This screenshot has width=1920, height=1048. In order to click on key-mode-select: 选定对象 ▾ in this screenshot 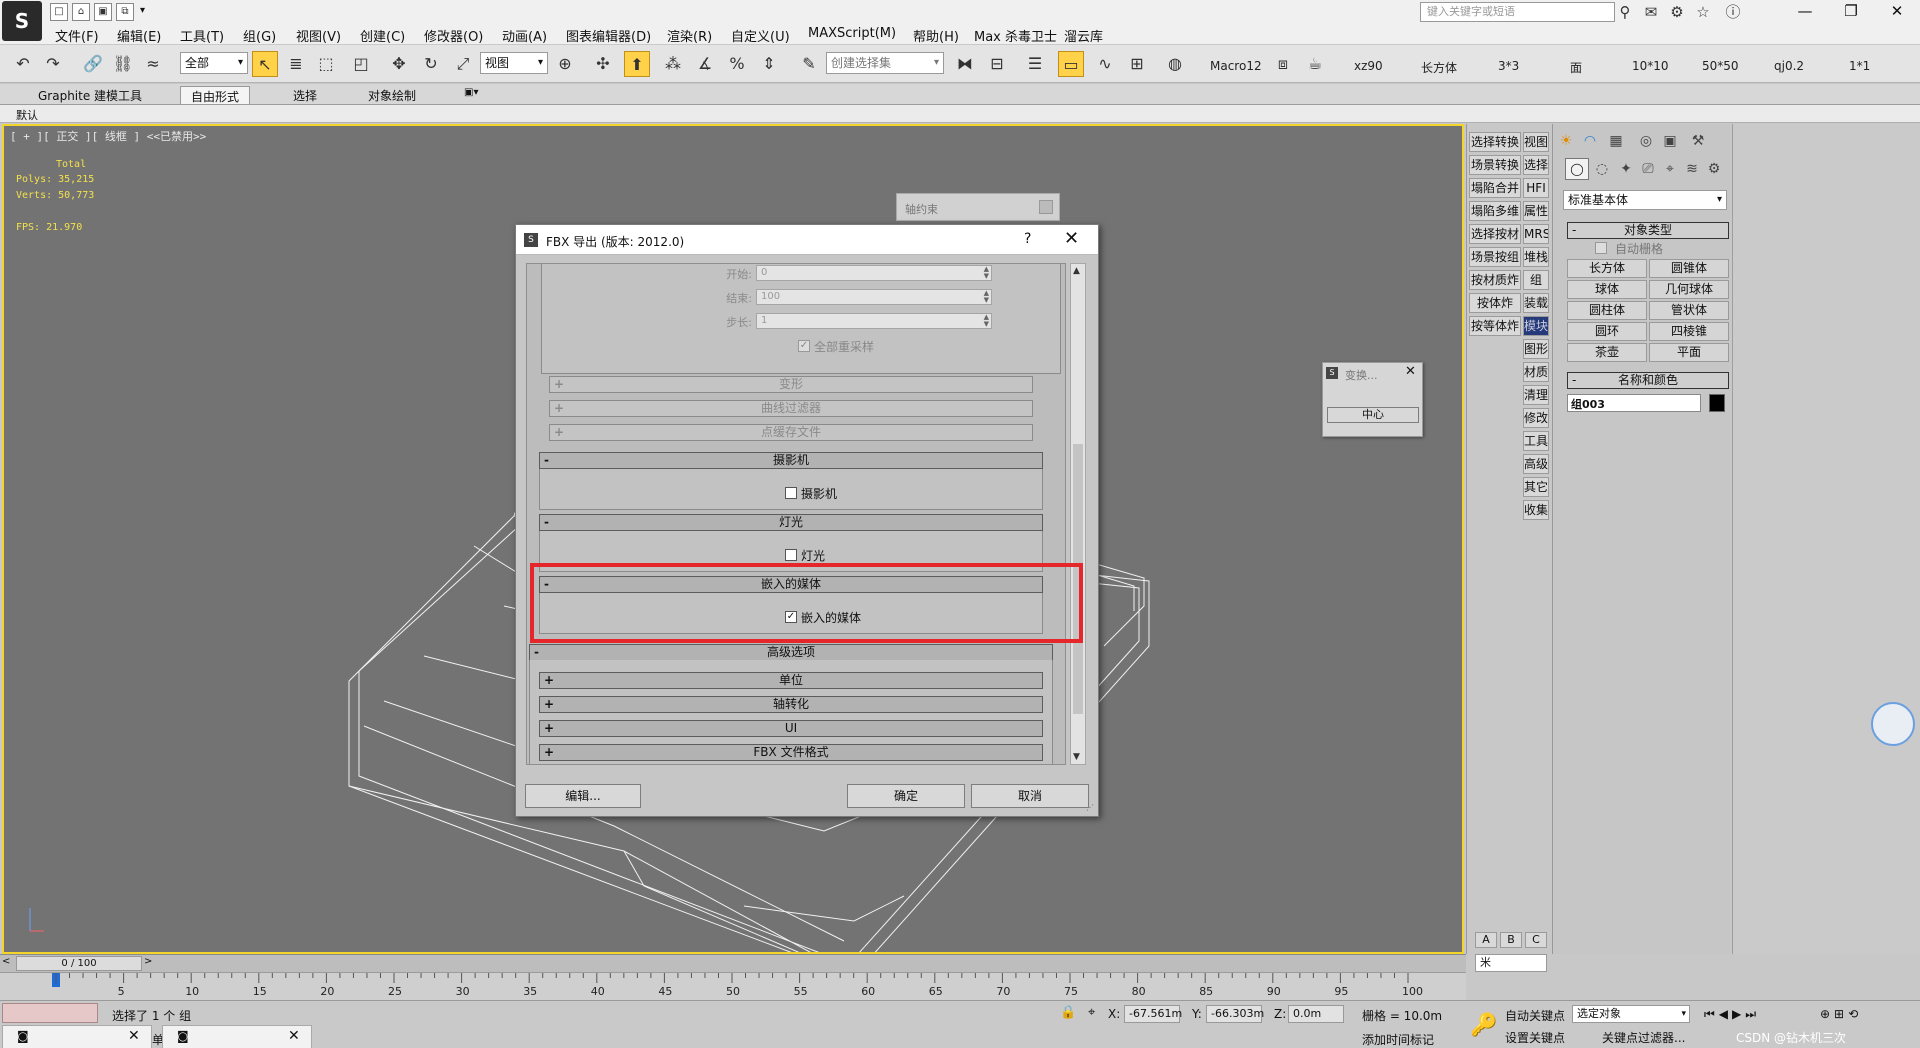, I will do `click(1631, 1014)`.